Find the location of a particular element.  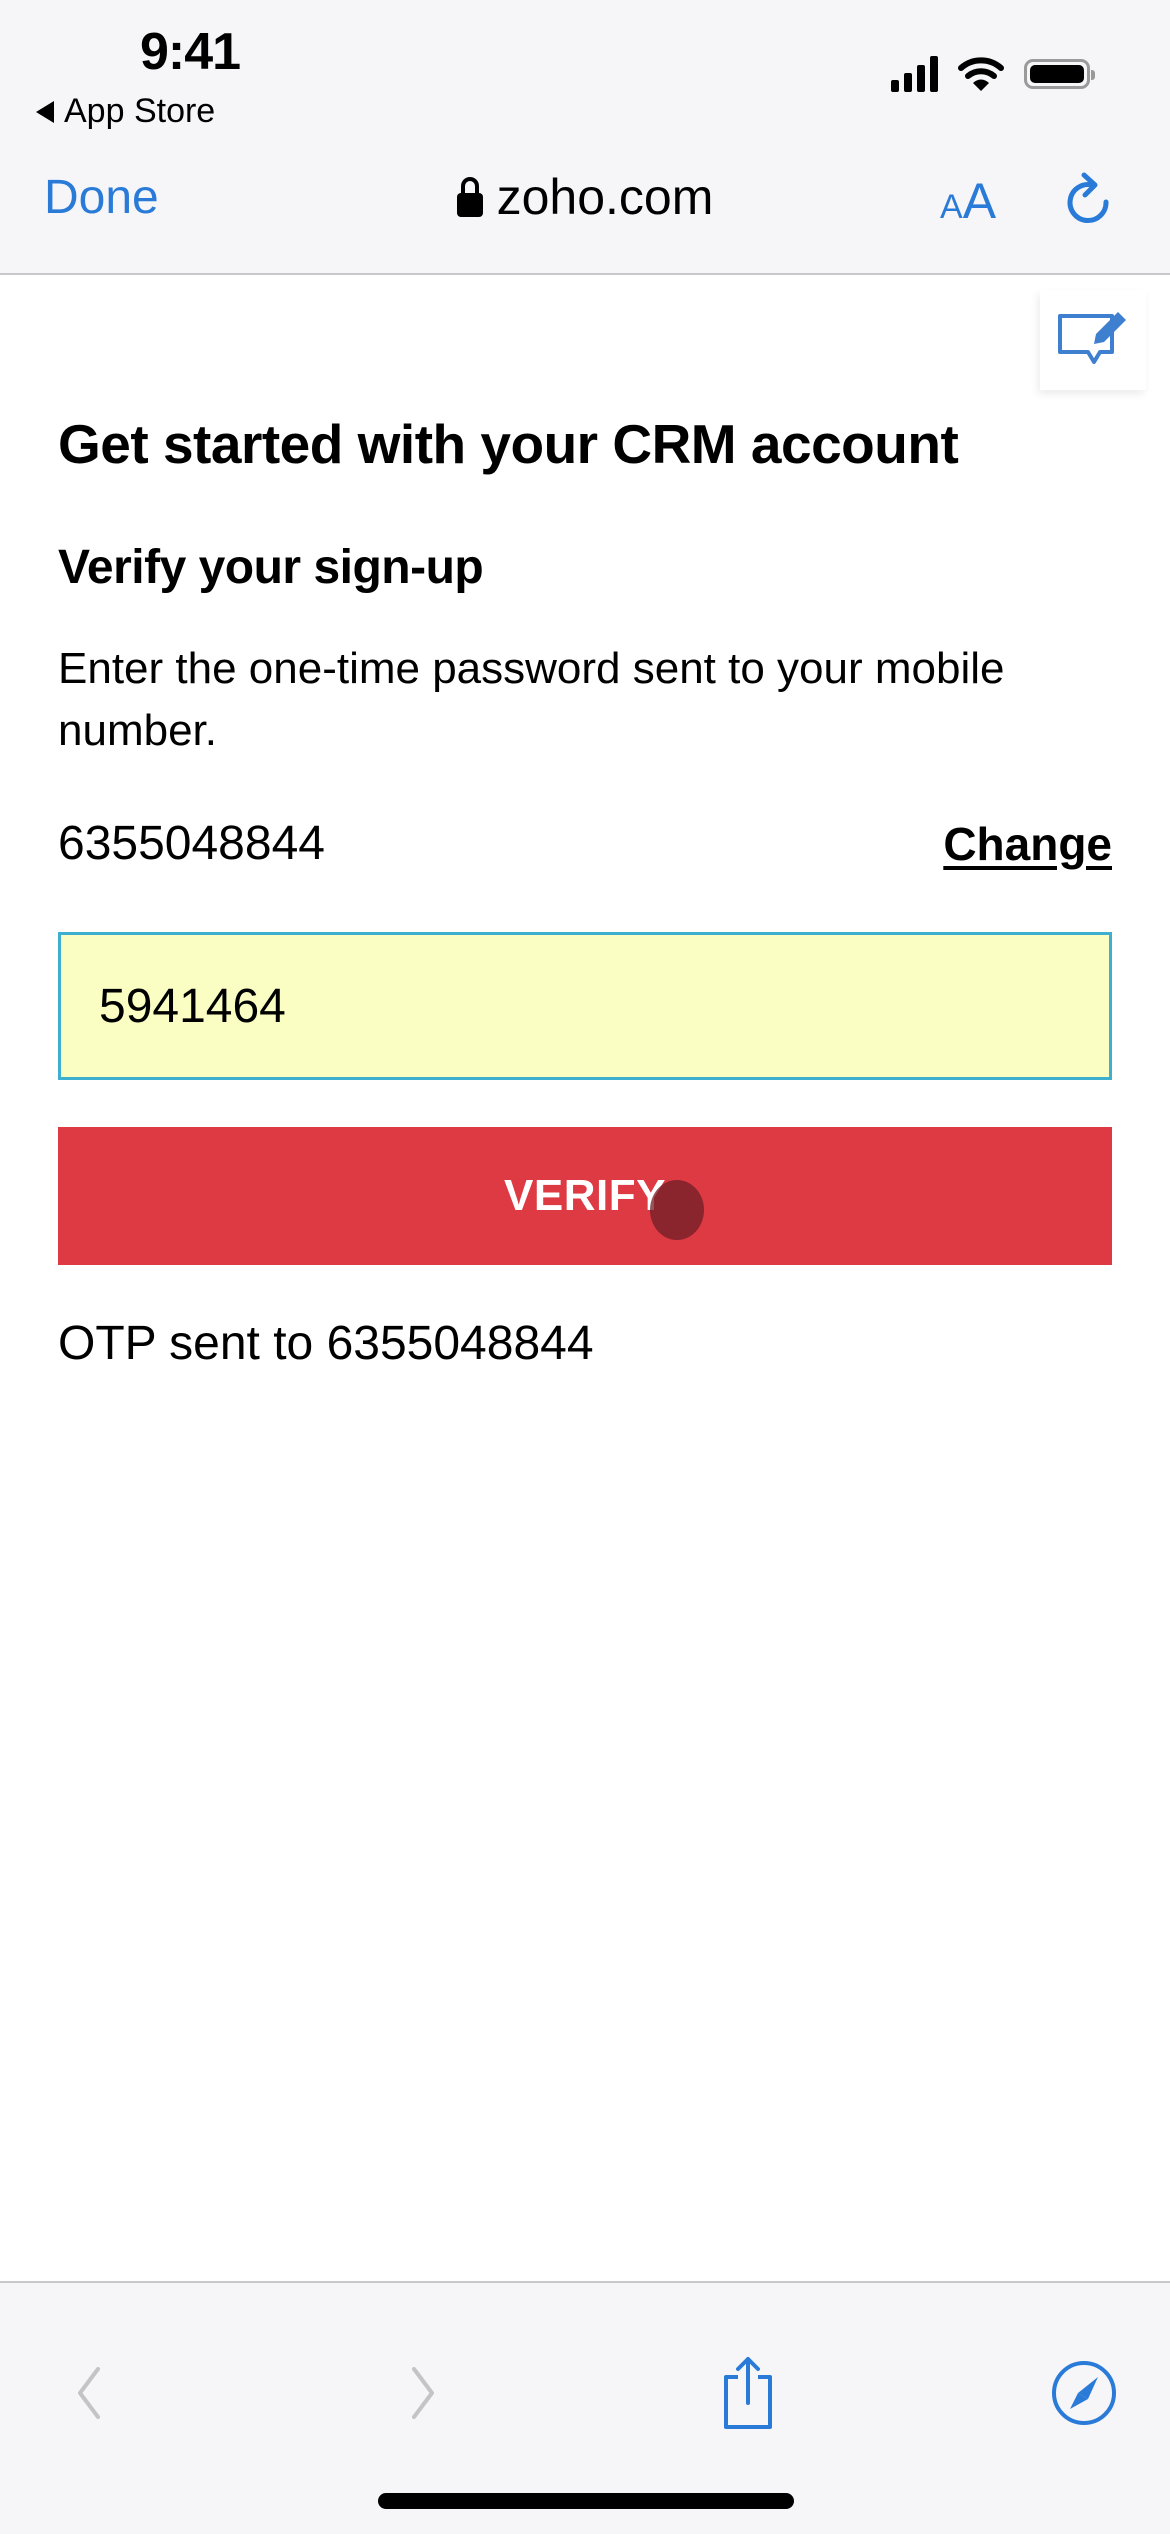

cellular-signal-icon is located at coordinates (914, 74).